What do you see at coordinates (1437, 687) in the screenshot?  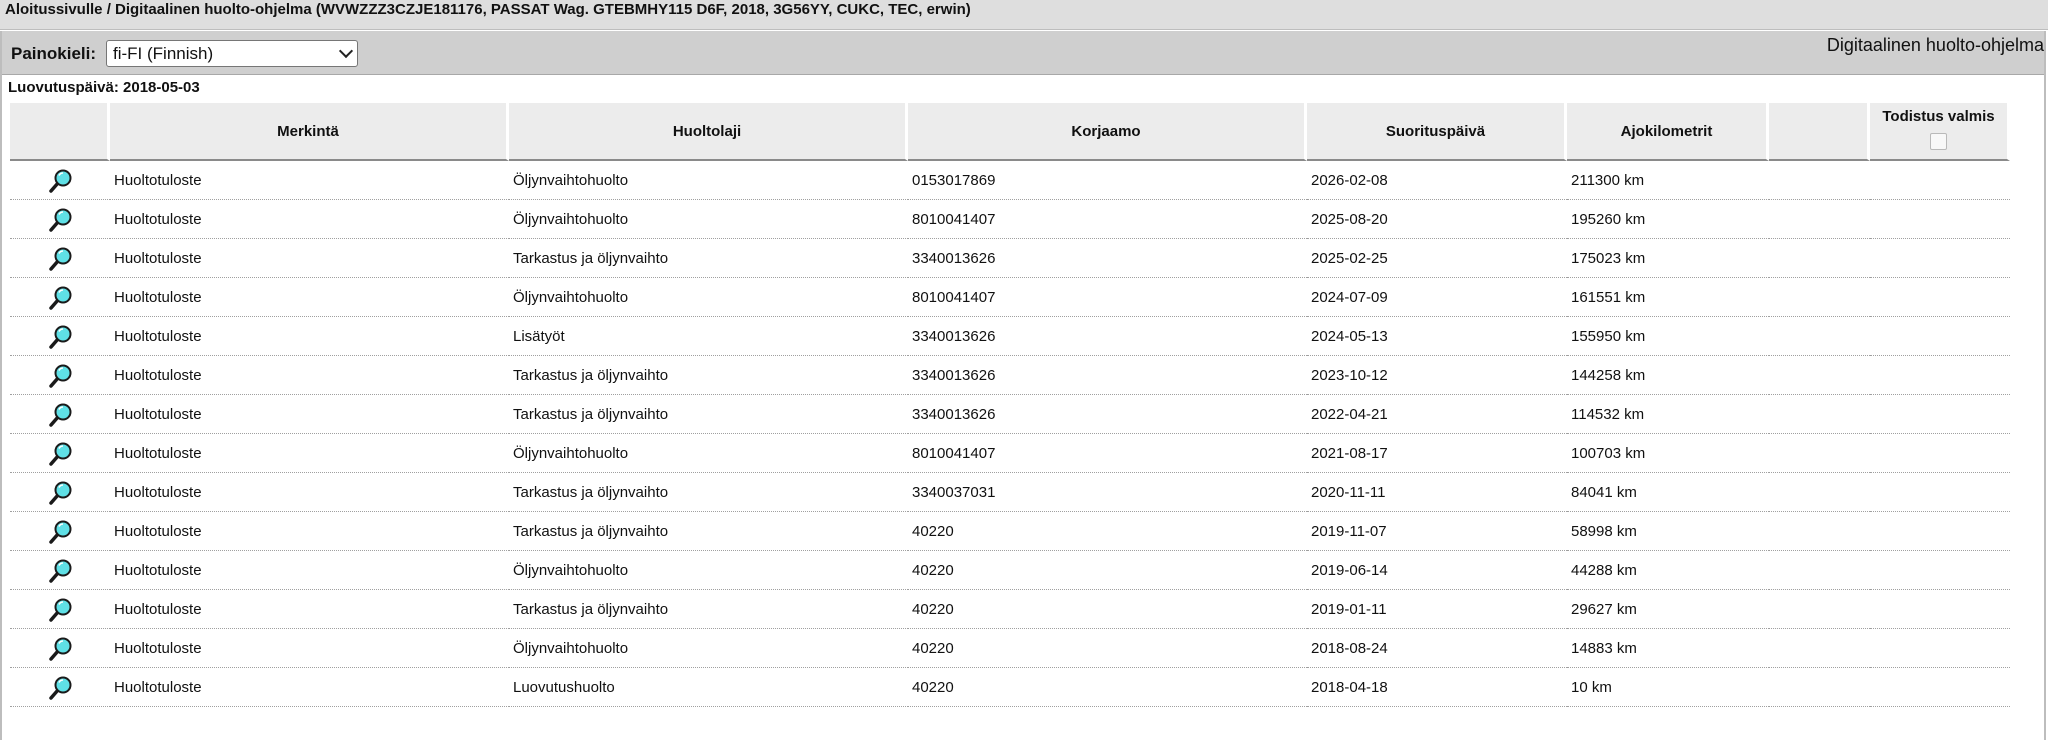 I see `cell-date: 2018-04-18` at bounding box center [1437, 687].